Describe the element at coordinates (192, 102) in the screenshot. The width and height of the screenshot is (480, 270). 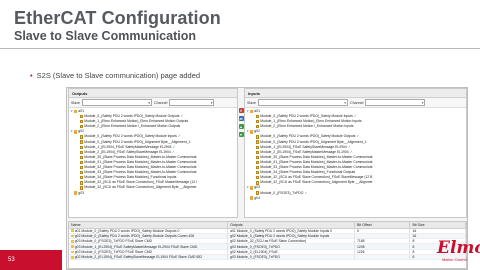
I see `outputs-channel-select: ▾` at that location.